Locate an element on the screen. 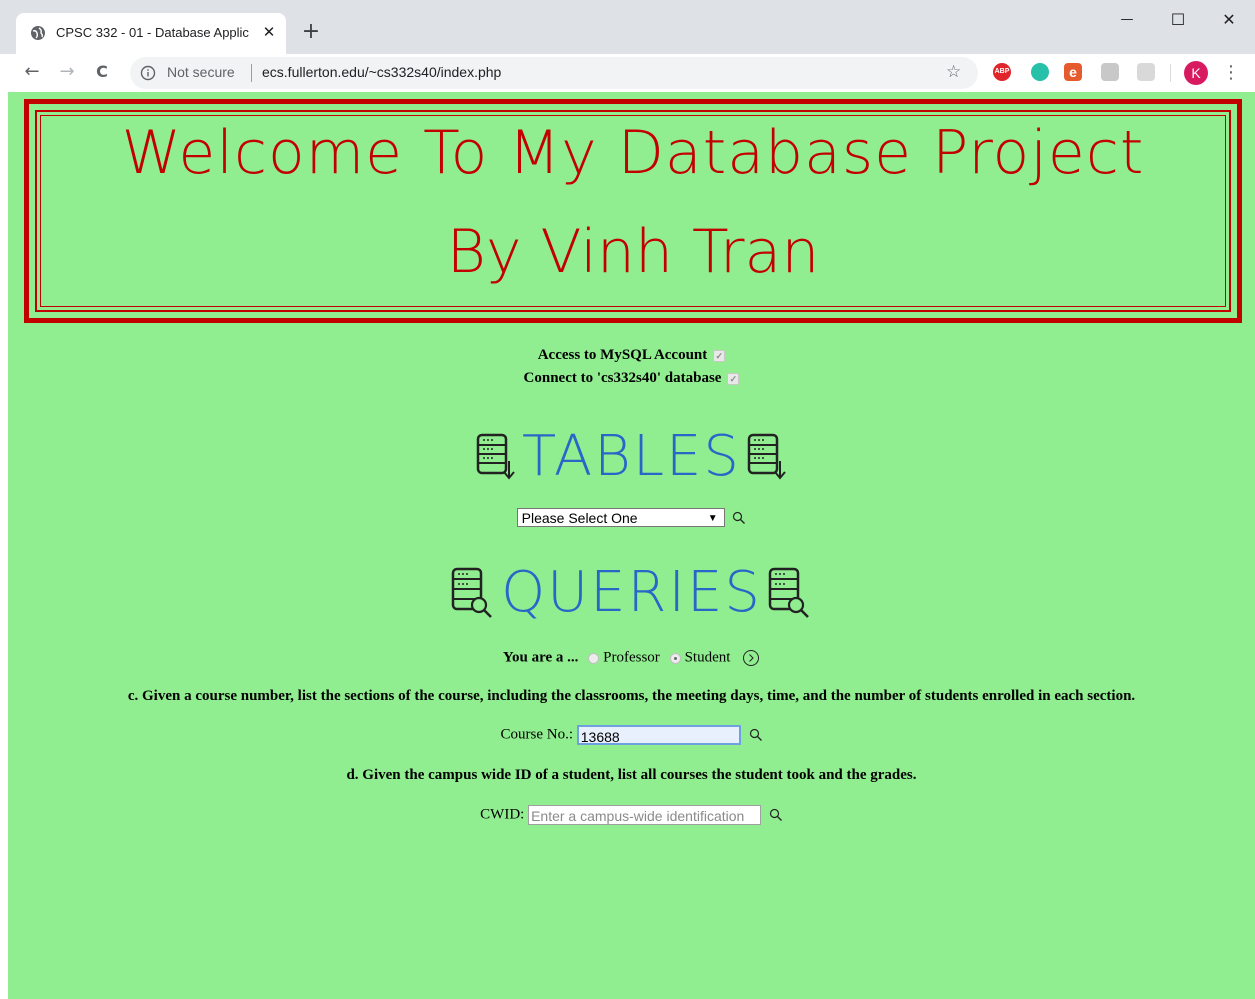 This screenshot has height=999, width=1255. mysql-status: Access to MySQL Account ✓ is located at coordinates (631, 355).